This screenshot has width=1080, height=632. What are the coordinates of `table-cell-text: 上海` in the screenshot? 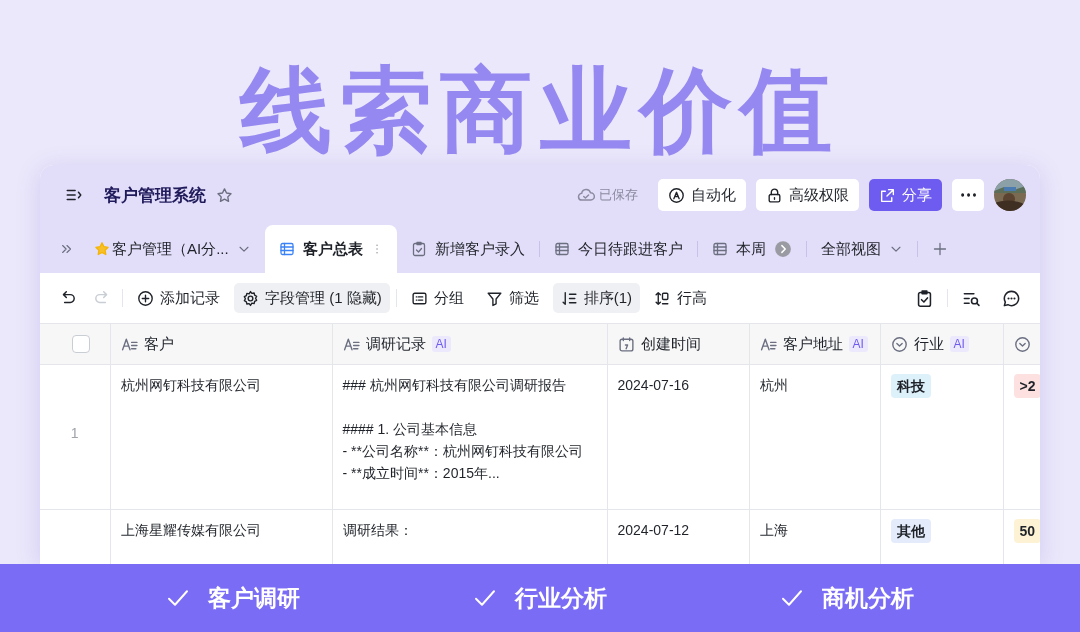 It's located at (773, 530).